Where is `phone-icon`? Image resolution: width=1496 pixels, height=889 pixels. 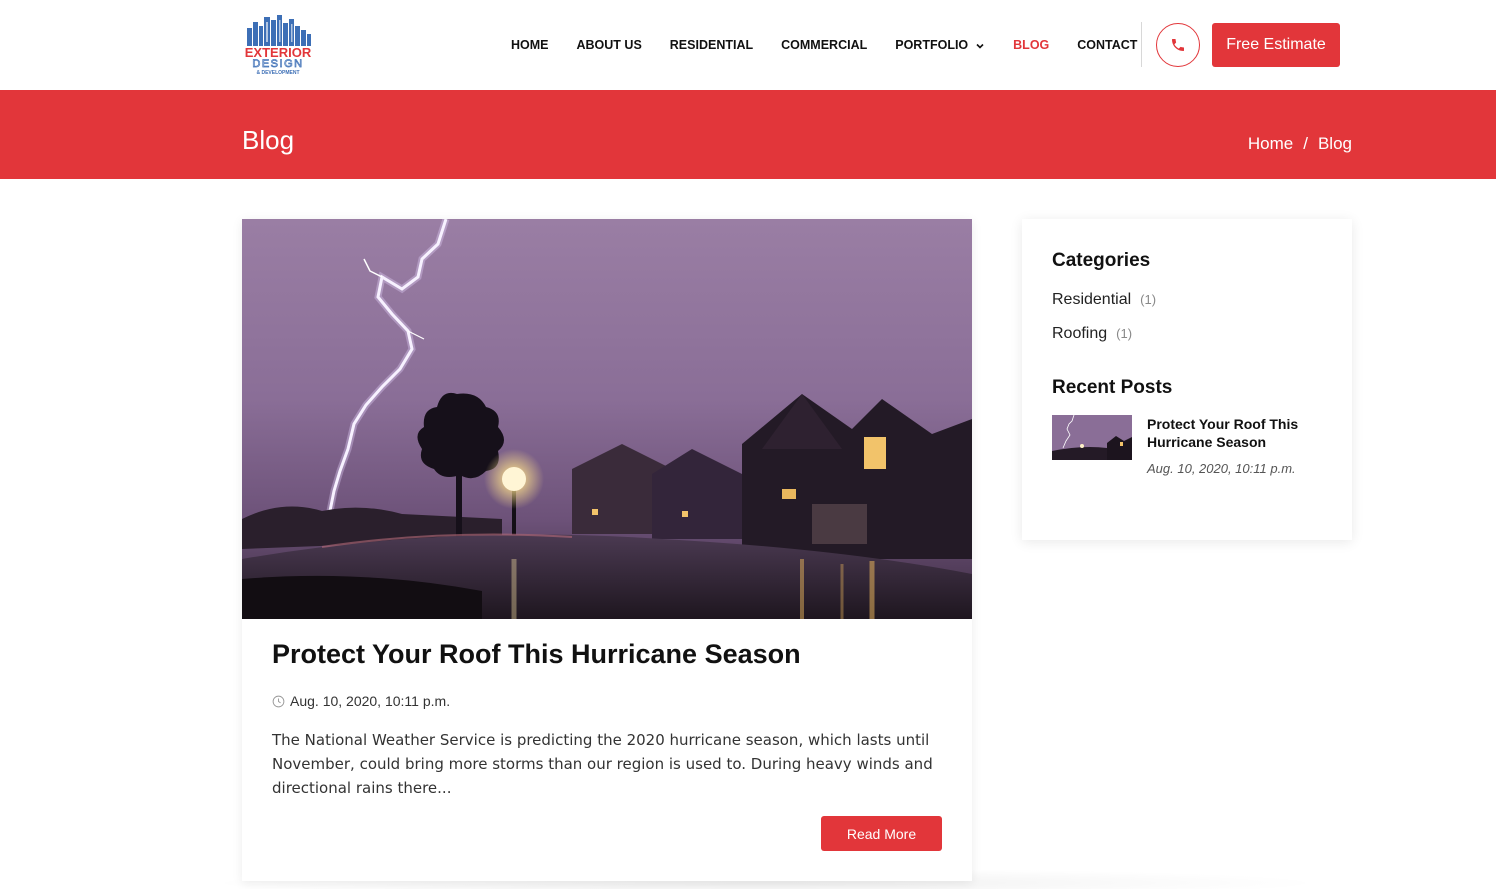
phone-icon is located at coordinates (1178, 45).